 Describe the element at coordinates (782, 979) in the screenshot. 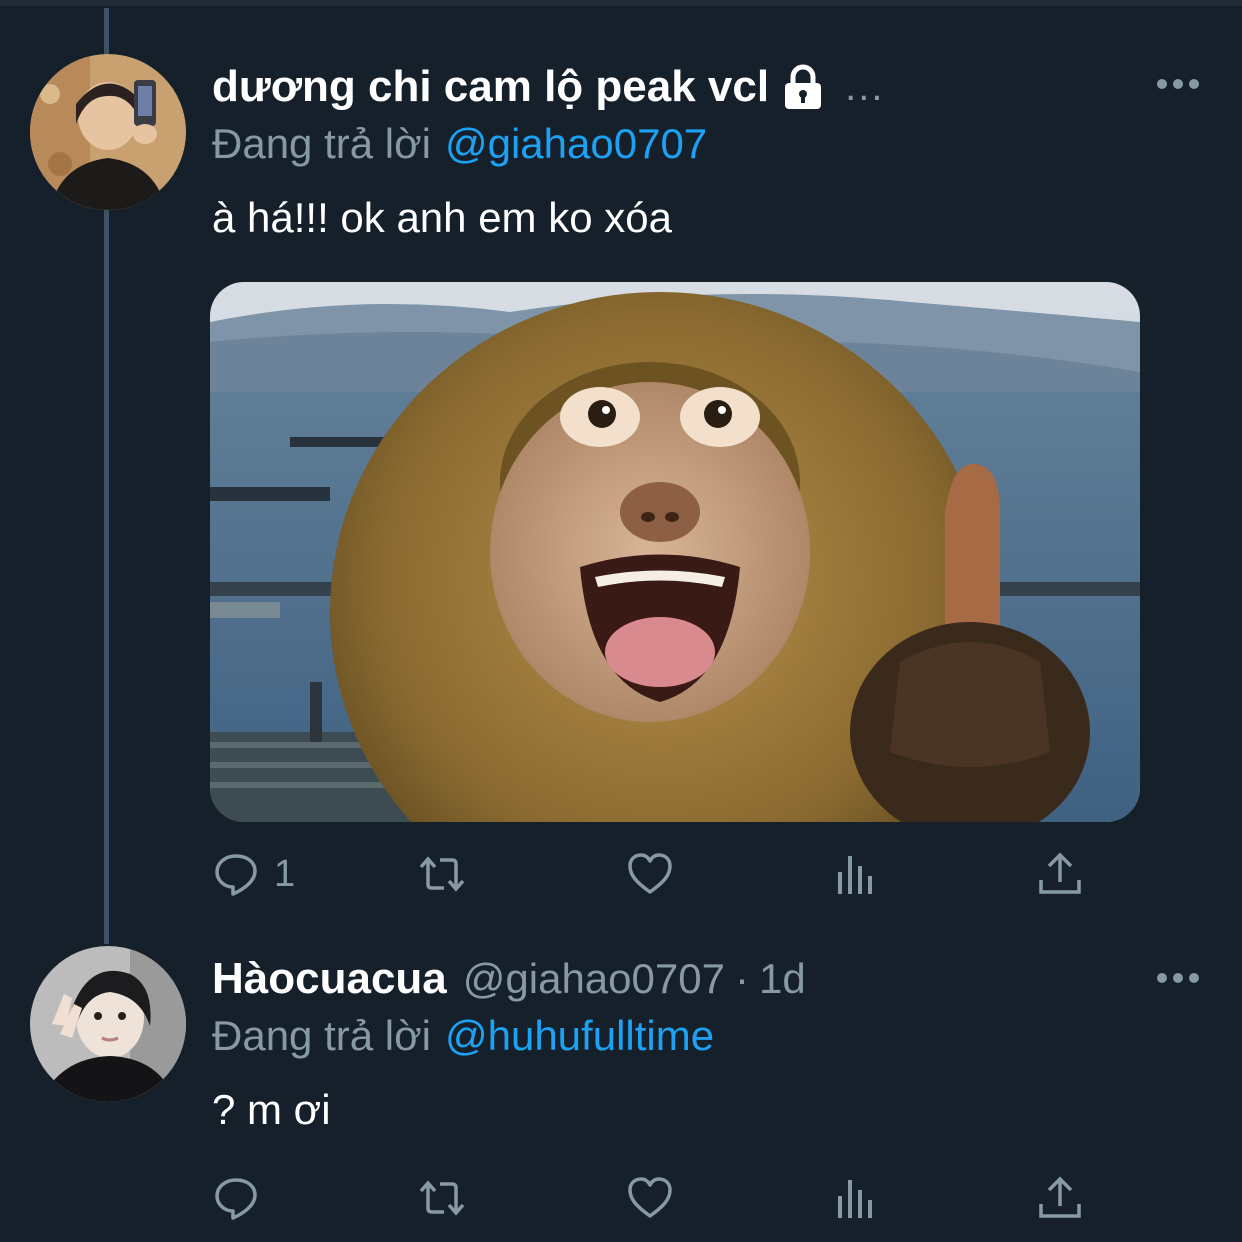

I see `tweet-timestamp: 1d` at that location.